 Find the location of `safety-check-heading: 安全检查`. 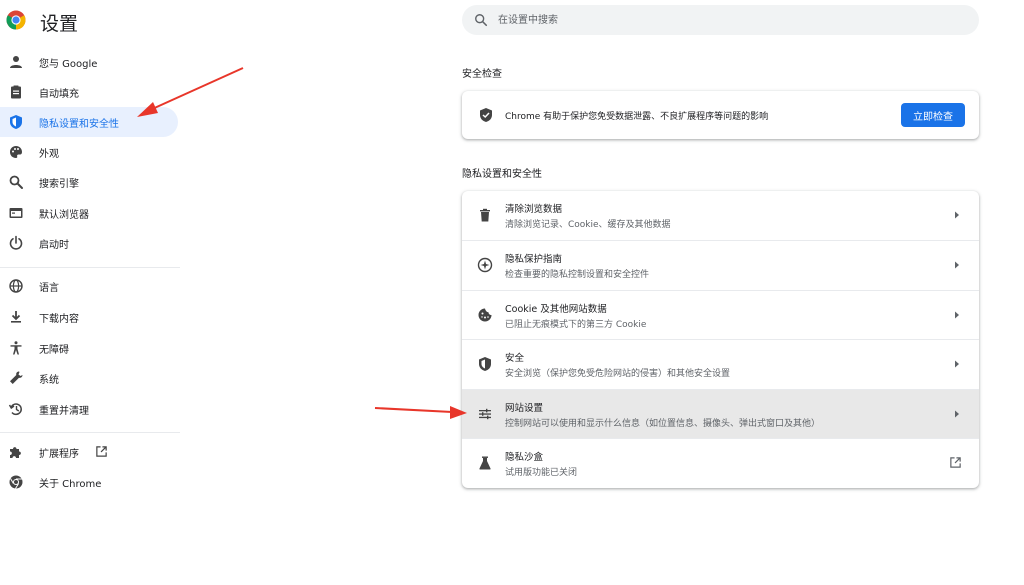

safety-check-heading: 安全检查 is located at coordinates (482, 74).